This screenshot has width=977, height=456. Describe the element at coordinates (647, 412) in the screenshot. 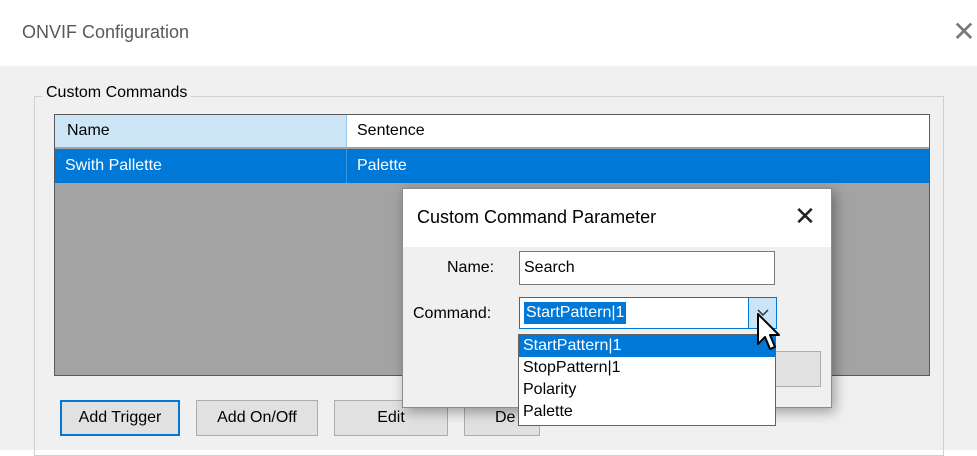

I see `dropdown-option: Palette` at that location.